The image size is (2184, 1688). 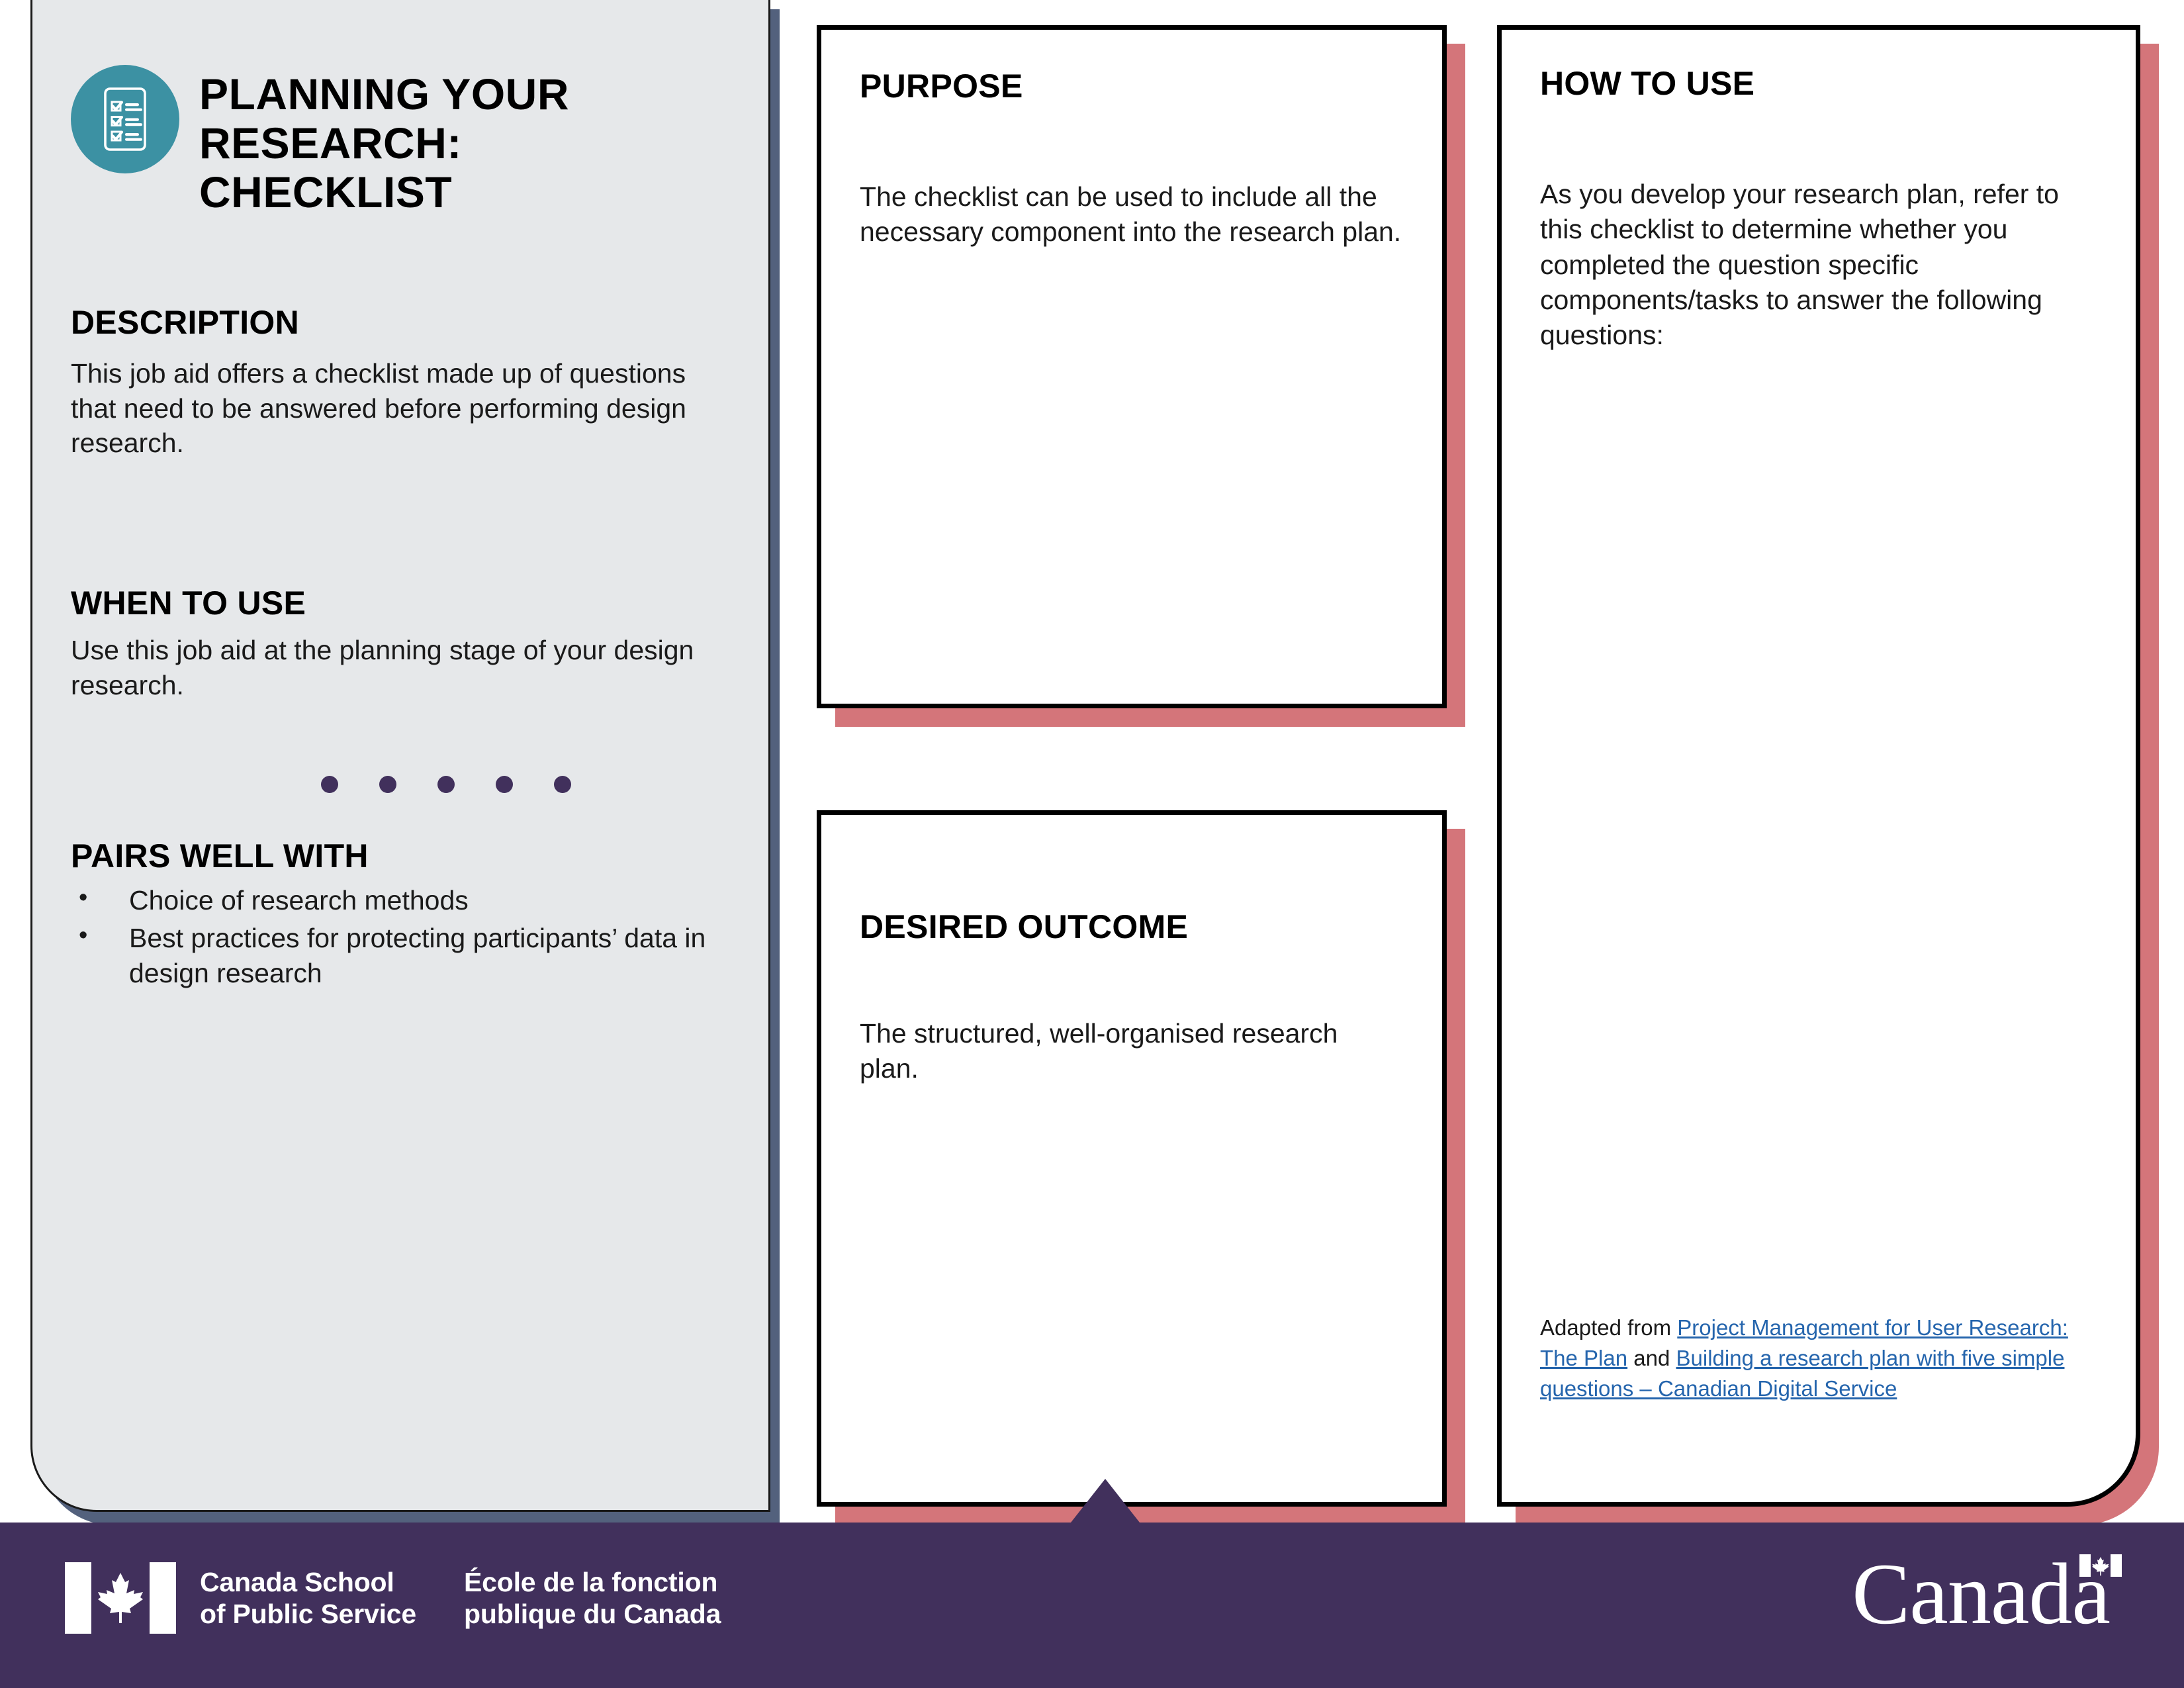 I want to click on pairs-well-with-heading: PAIRS WELL WITH, so click(x=220, y=856).